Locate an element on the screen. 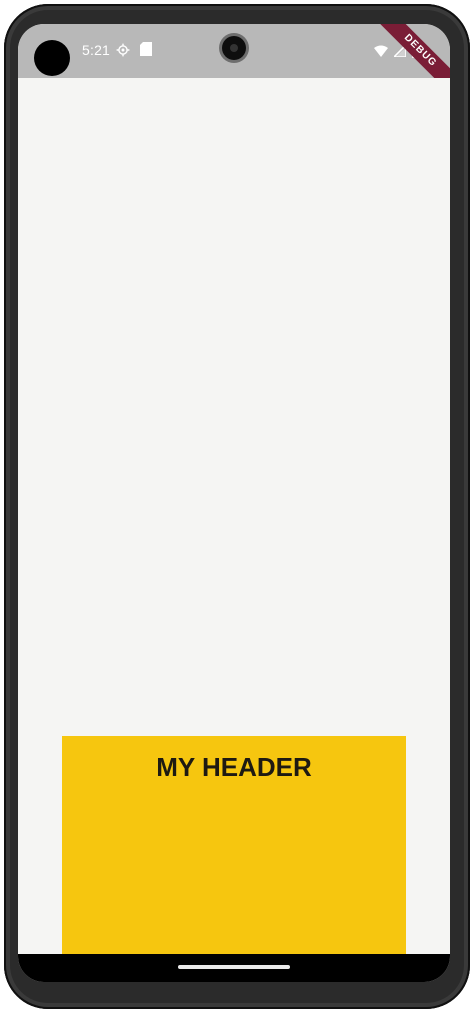  sd-card-icon is located at coordinates (146, 49).